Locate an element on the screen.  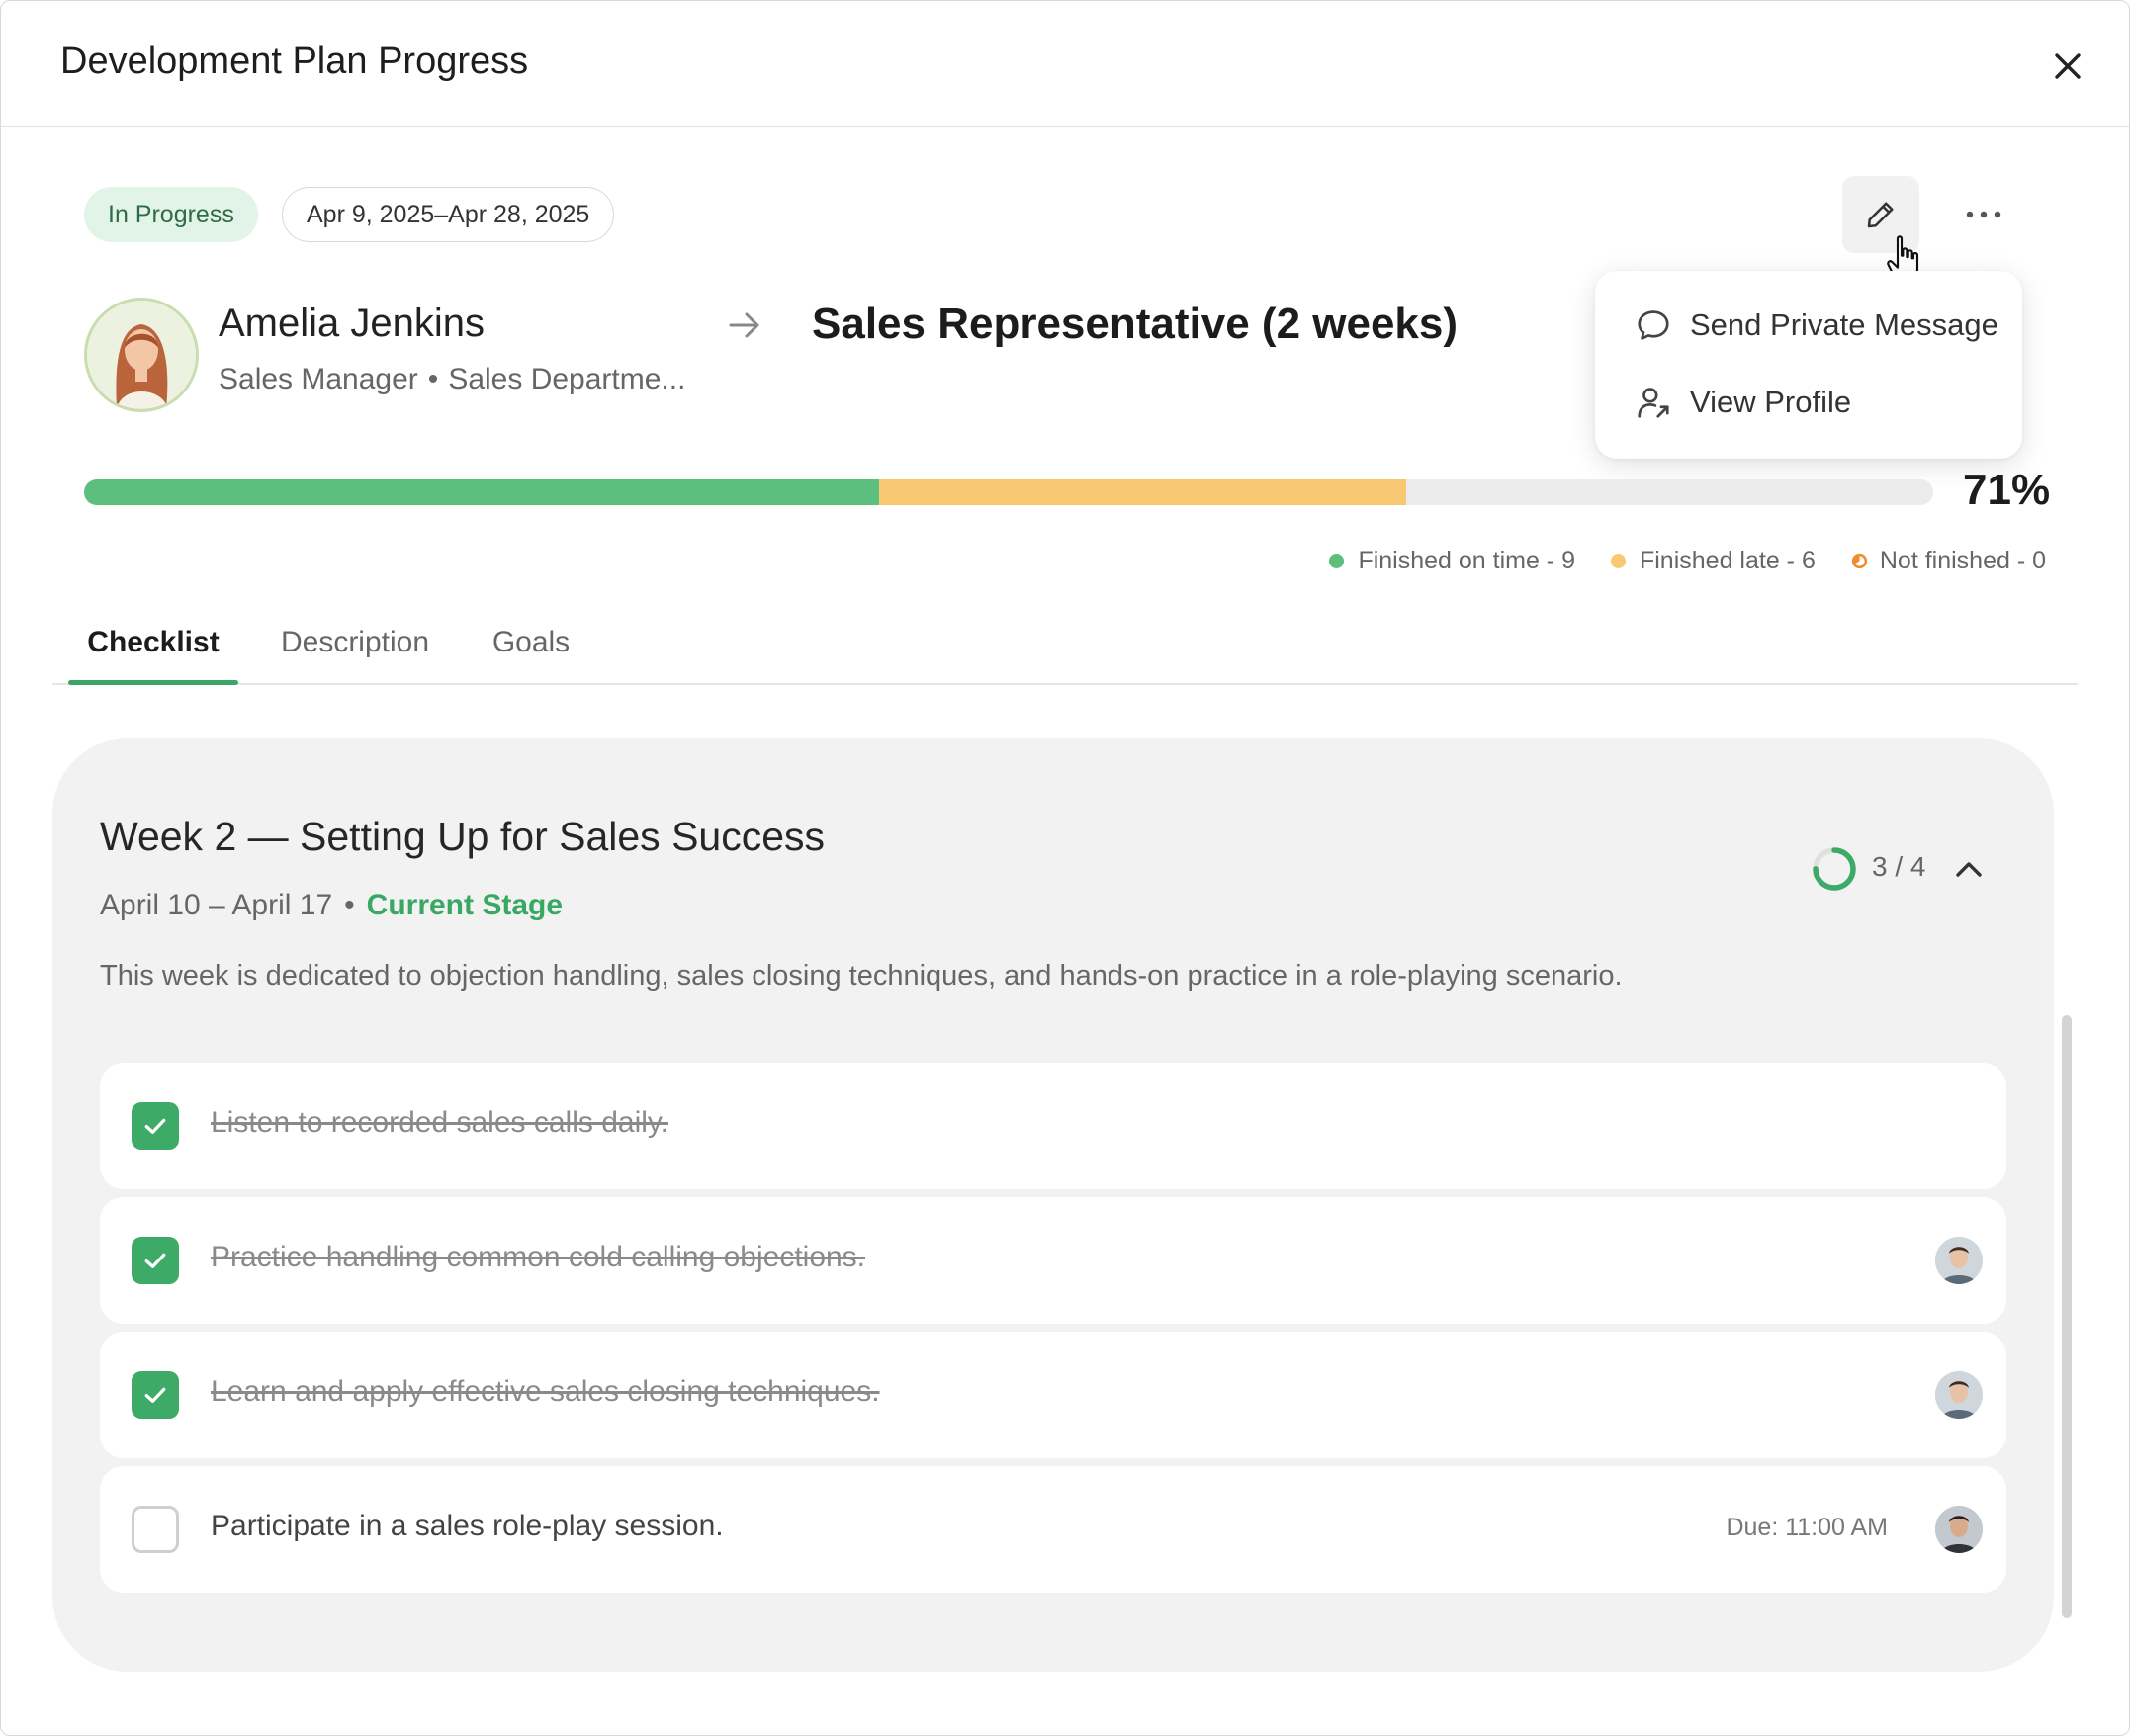
week-meta: April 10 – April 17 • Current Stage is located at coordinates (331, 905).